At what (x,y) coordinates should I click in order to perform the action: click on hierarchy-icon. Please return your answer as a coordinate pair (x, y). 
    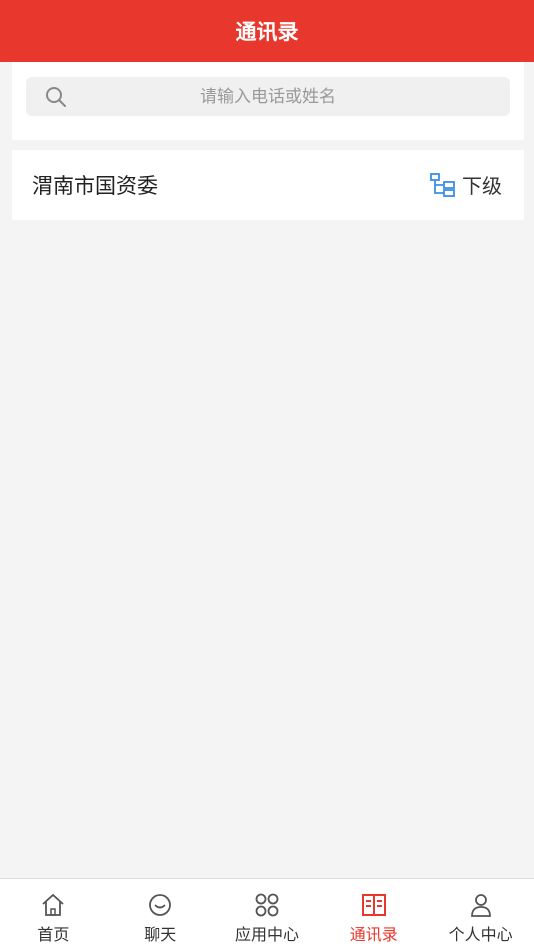
    Looking at the image, I should click on (442, 184).